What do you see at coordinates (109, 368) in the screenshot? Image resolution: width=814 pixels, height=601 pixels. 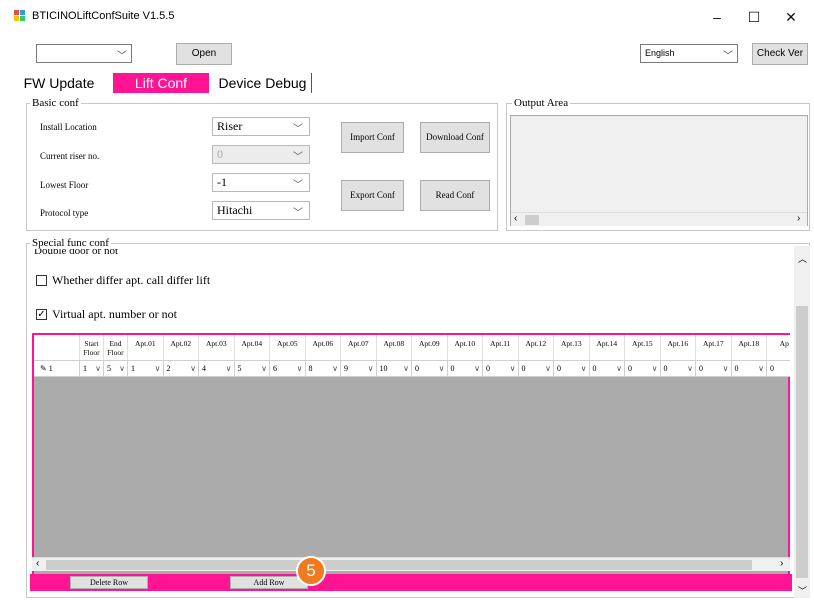 I see `grid-cell-value: 5` at bounding box center [109, 368].